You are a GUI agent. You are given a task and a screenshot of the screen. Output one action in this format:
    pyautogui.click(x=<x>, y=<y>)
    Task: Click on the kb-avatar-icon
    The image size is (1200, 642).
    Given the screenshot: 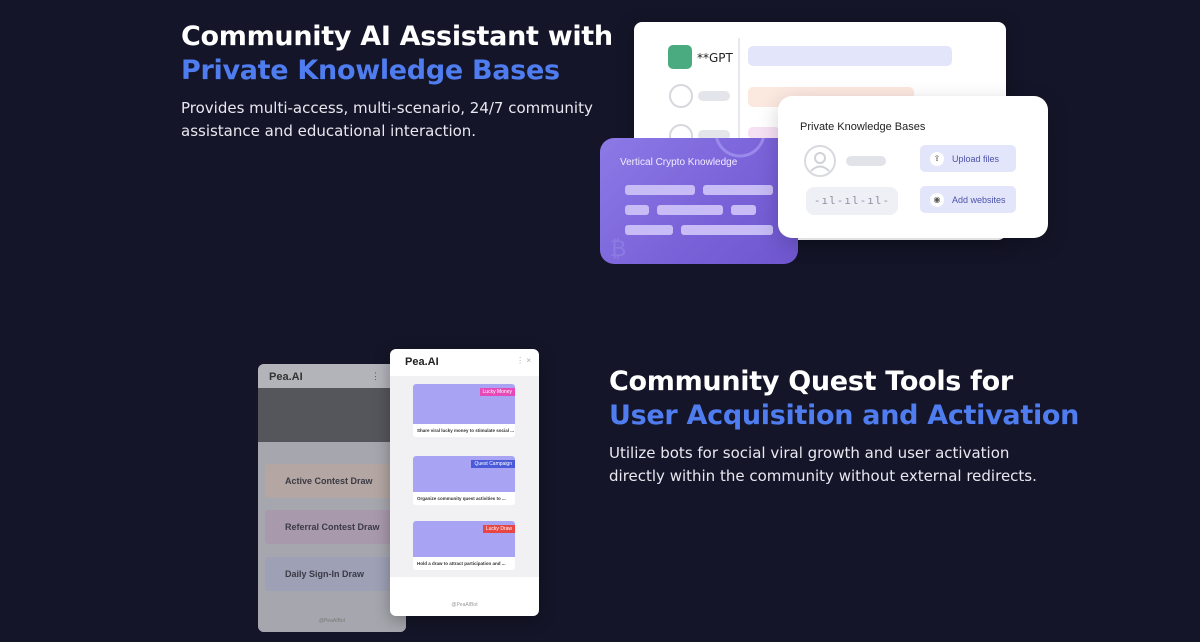 What is the action you would take?
    pyautogui.click(x=820, y=161)
    